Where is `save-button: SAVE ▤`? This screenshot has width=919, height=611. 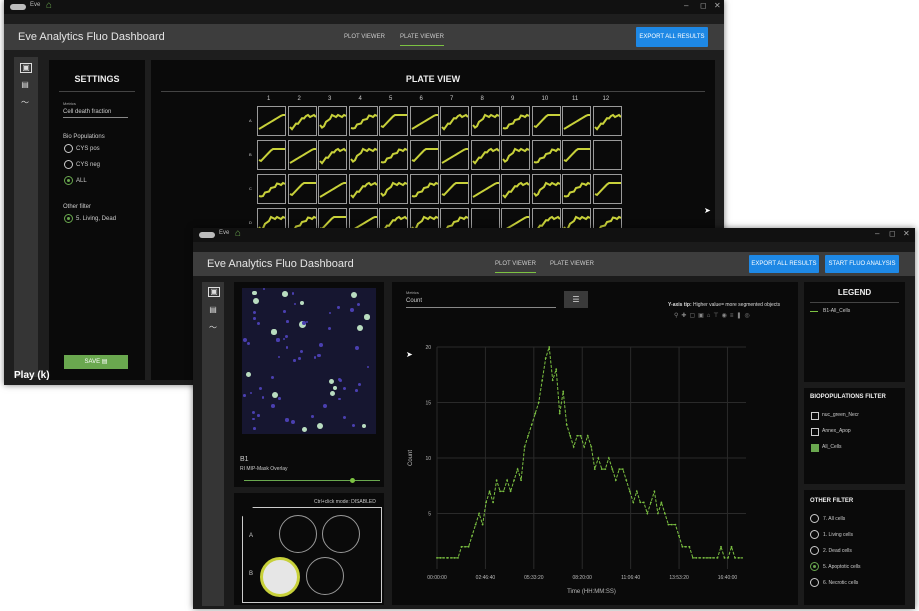
save-button: SAVE ▤ is located at coordinates (96, 362).